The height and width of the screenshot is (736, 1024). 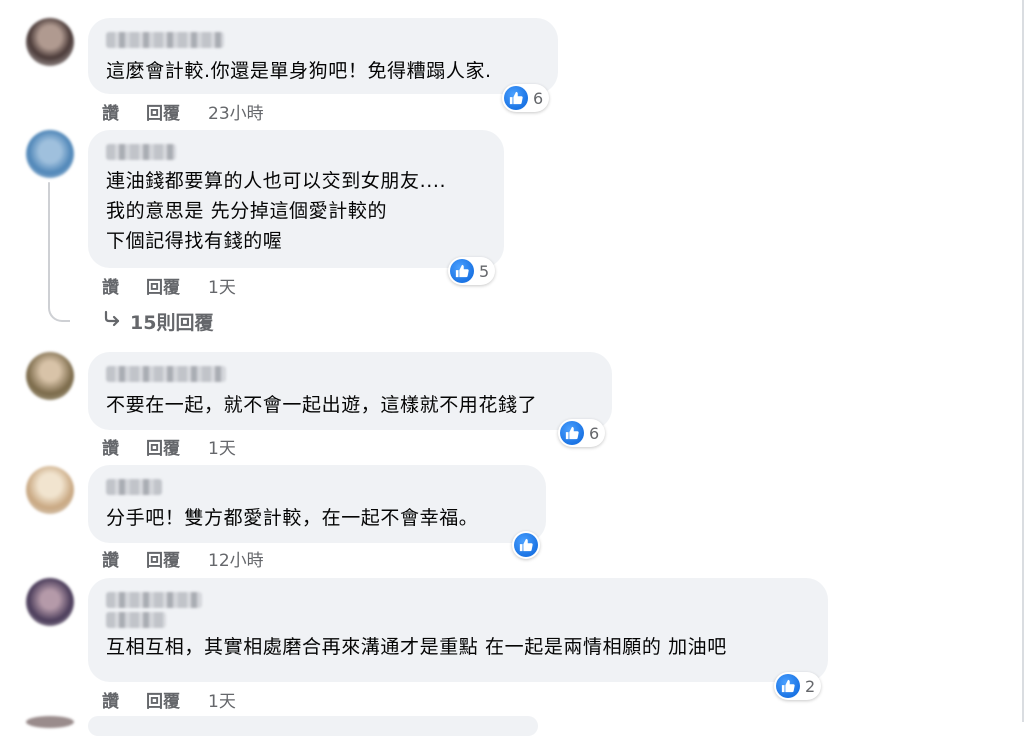 What do you see at coordinates (299, 71) in the screenshot?
I see `comment-text: 這麼會計較.你還是單身狗吧！免得糟蹋人家.` at bounding box center [299, 71].